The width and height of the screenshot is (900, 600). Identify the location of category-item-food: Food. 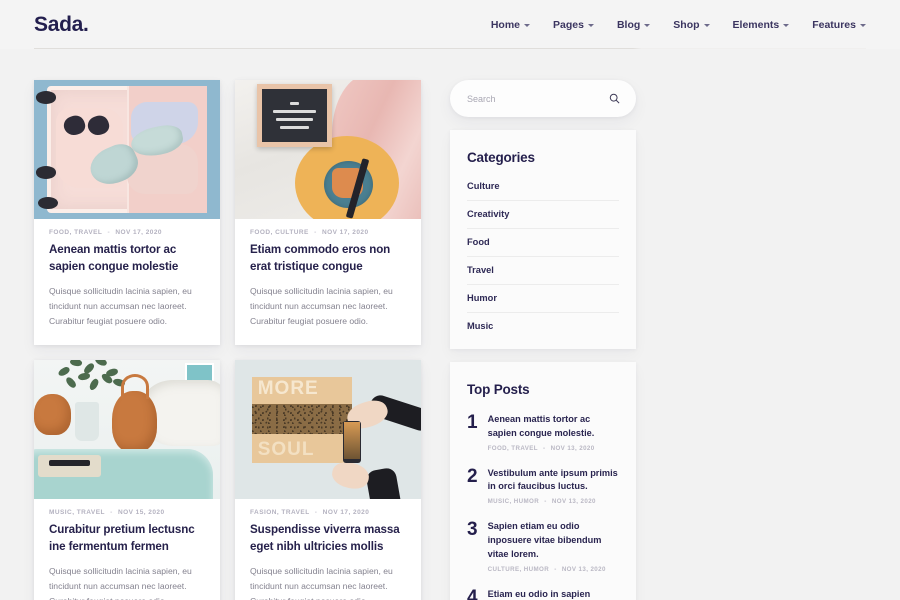
(543, 247).